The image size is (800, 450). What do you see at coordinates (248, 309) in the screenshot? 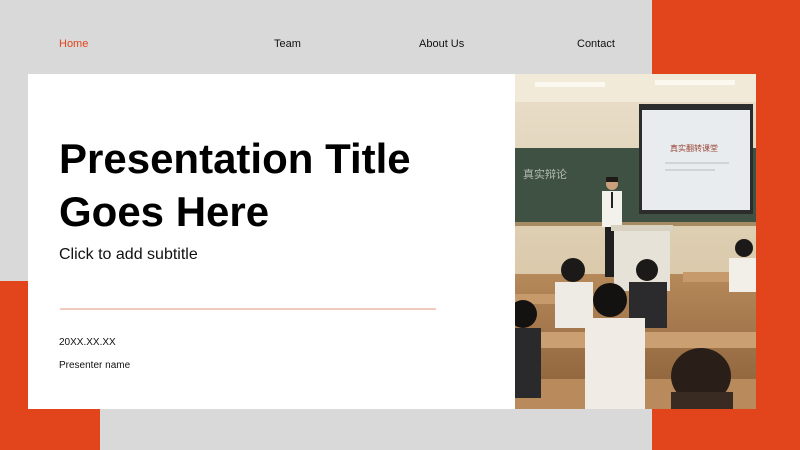
I see `divider-line` at bounding box center [248, 309].